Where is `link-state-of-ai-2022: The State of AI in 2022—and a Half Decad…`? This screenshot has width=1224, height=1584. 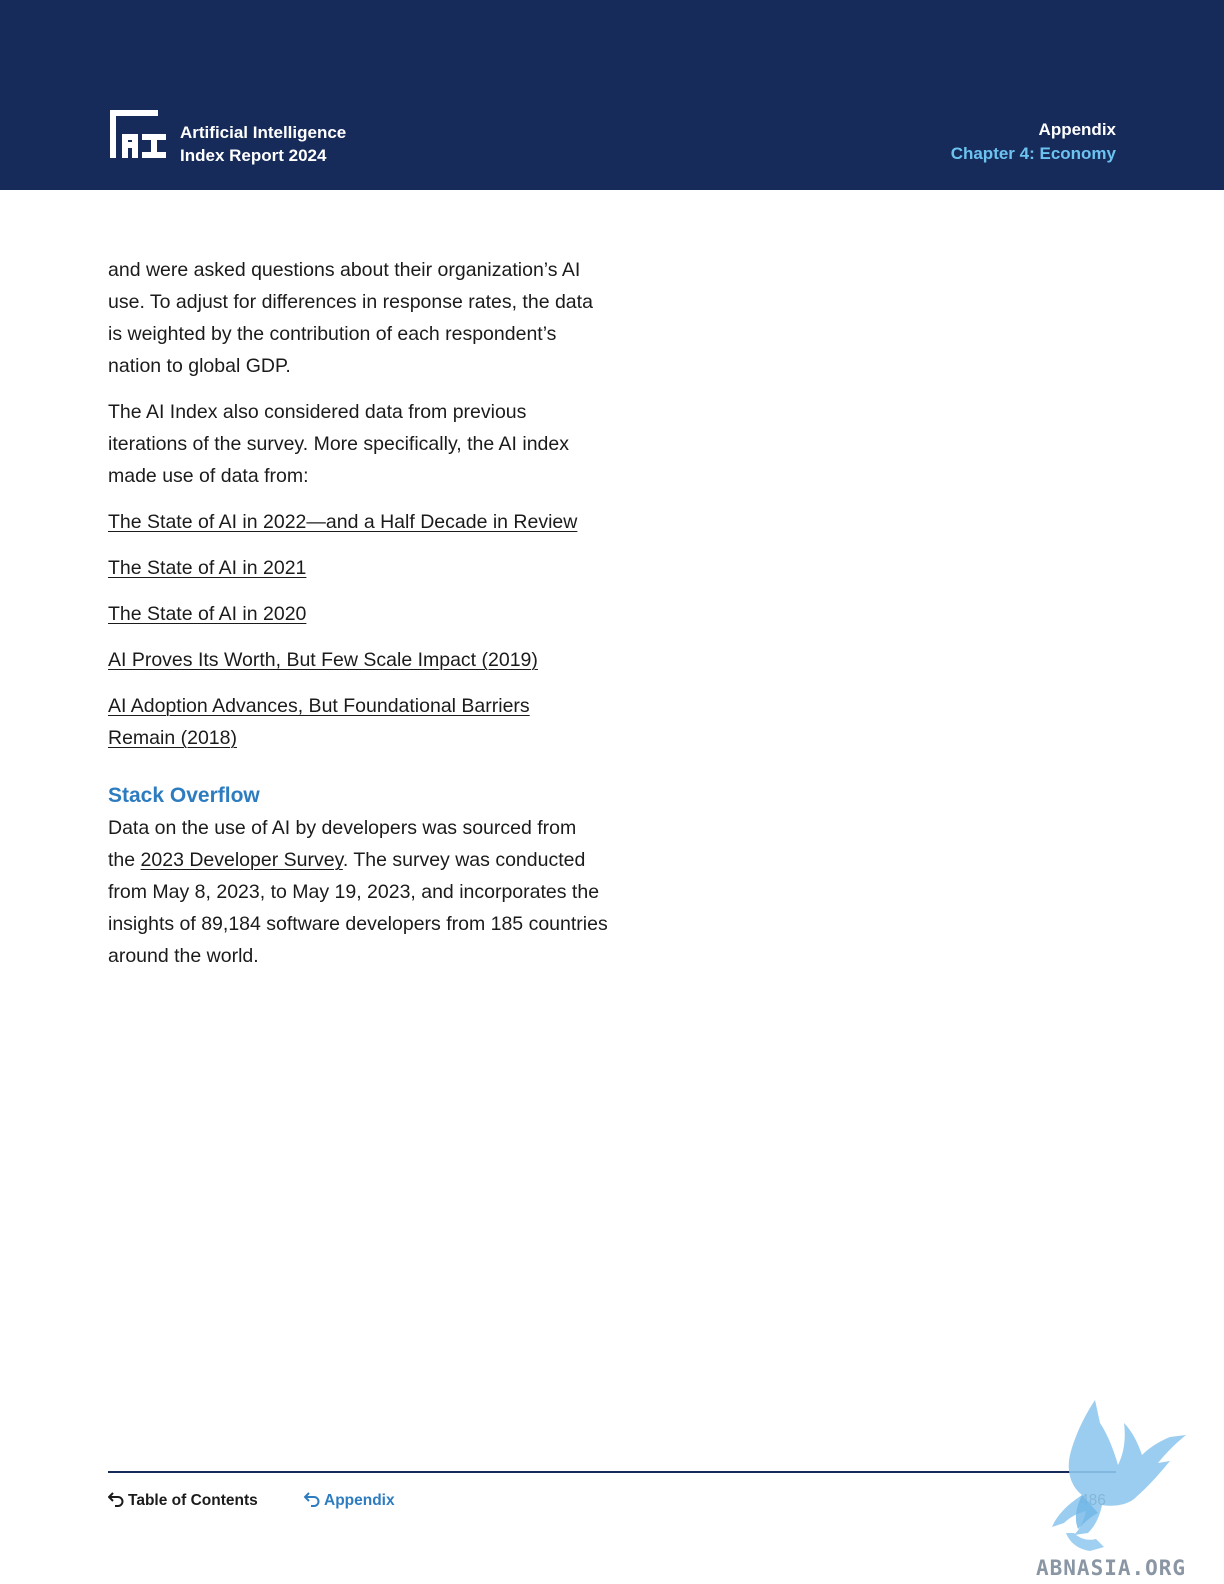
link-state-of-ai-2022: The State of AI in 2022—and a Half Decad… is located at coordinates (342, 522).